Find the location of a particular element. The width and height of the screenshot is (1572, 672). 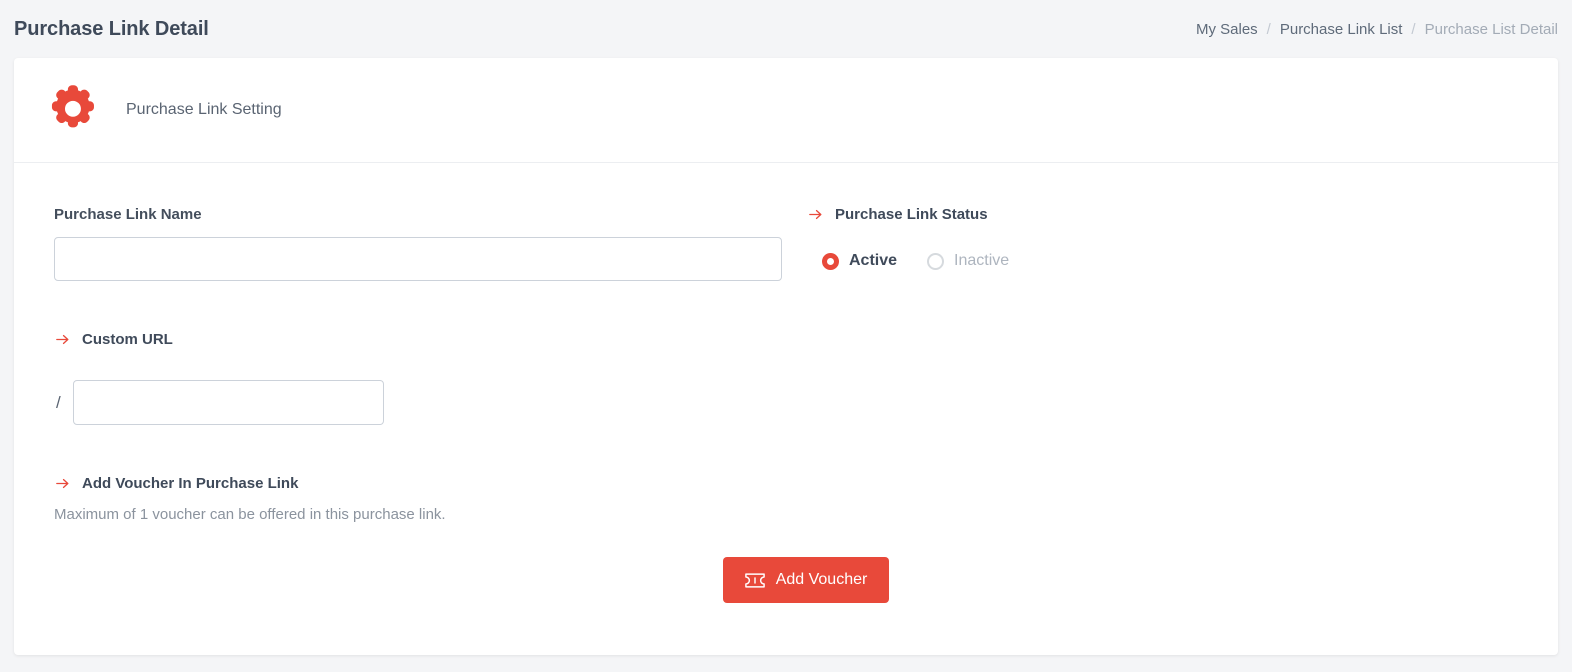

add-voucher-heading: Add Voucher In Purchase Link is located at coordinates (806, 483).